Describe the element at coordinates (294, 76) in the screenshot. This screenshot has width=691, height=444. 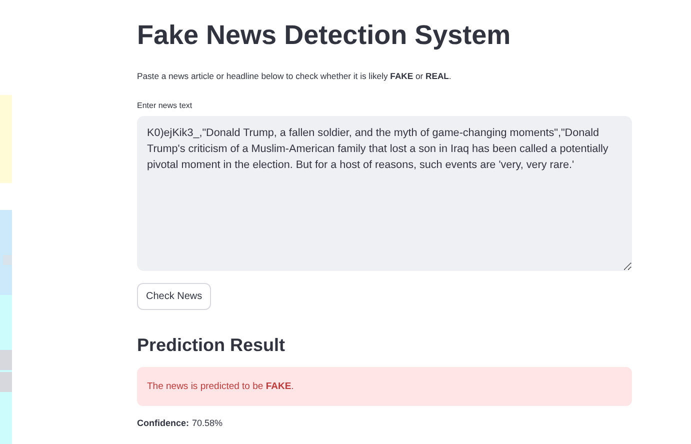
I see `intro-text: Paste a news article or headline below to check whether it is likely FAKE or REAL.` at that location.